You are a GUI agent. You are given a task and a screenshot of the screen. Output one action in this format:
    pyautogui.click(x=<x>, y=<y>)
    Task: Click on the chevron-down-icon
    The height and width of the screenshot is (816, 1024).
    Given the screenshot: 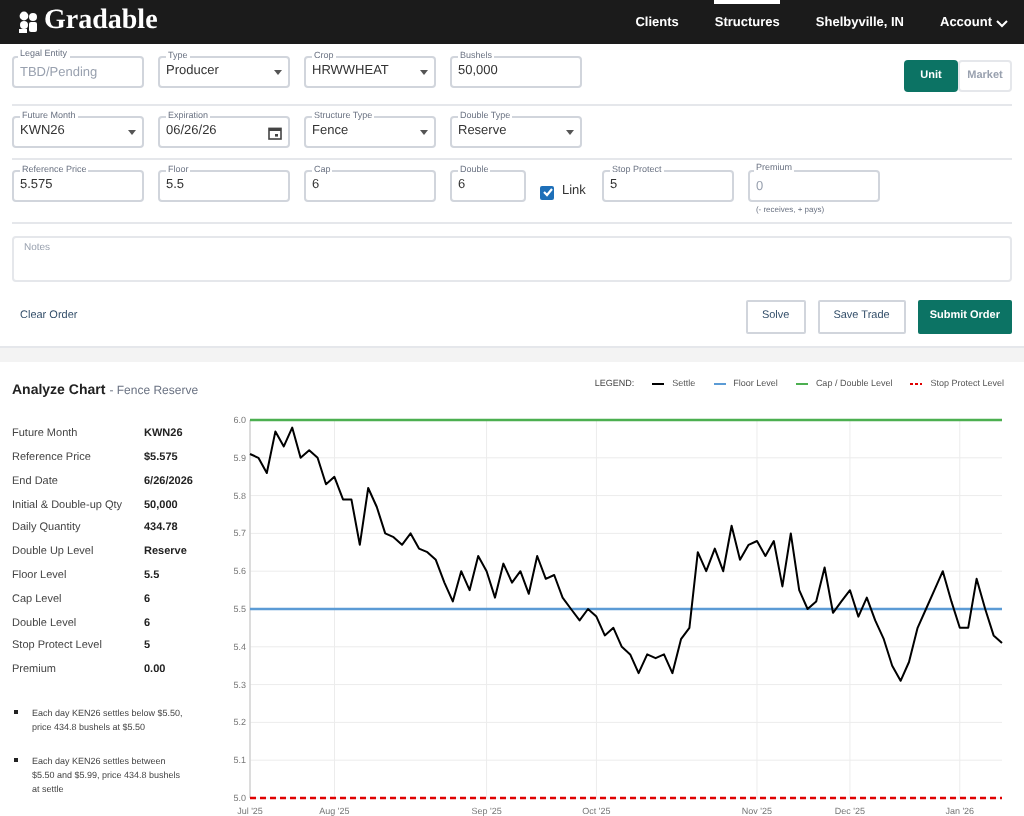 What is the action you would take?
    pyautogui.click(x=1002, y=24)
    